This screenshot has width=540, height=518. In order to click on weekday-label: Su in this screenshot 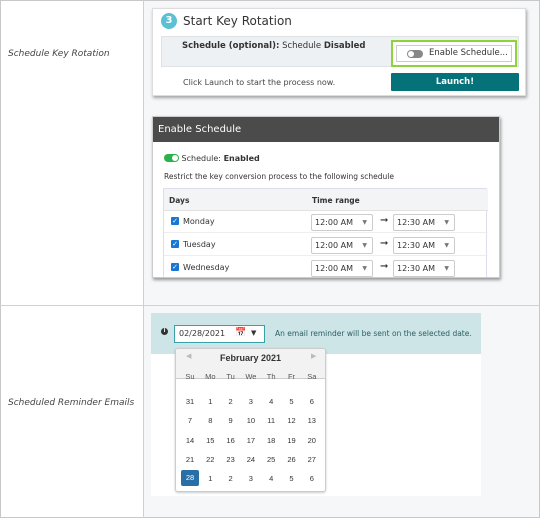, I will do `click(190, 376)`.